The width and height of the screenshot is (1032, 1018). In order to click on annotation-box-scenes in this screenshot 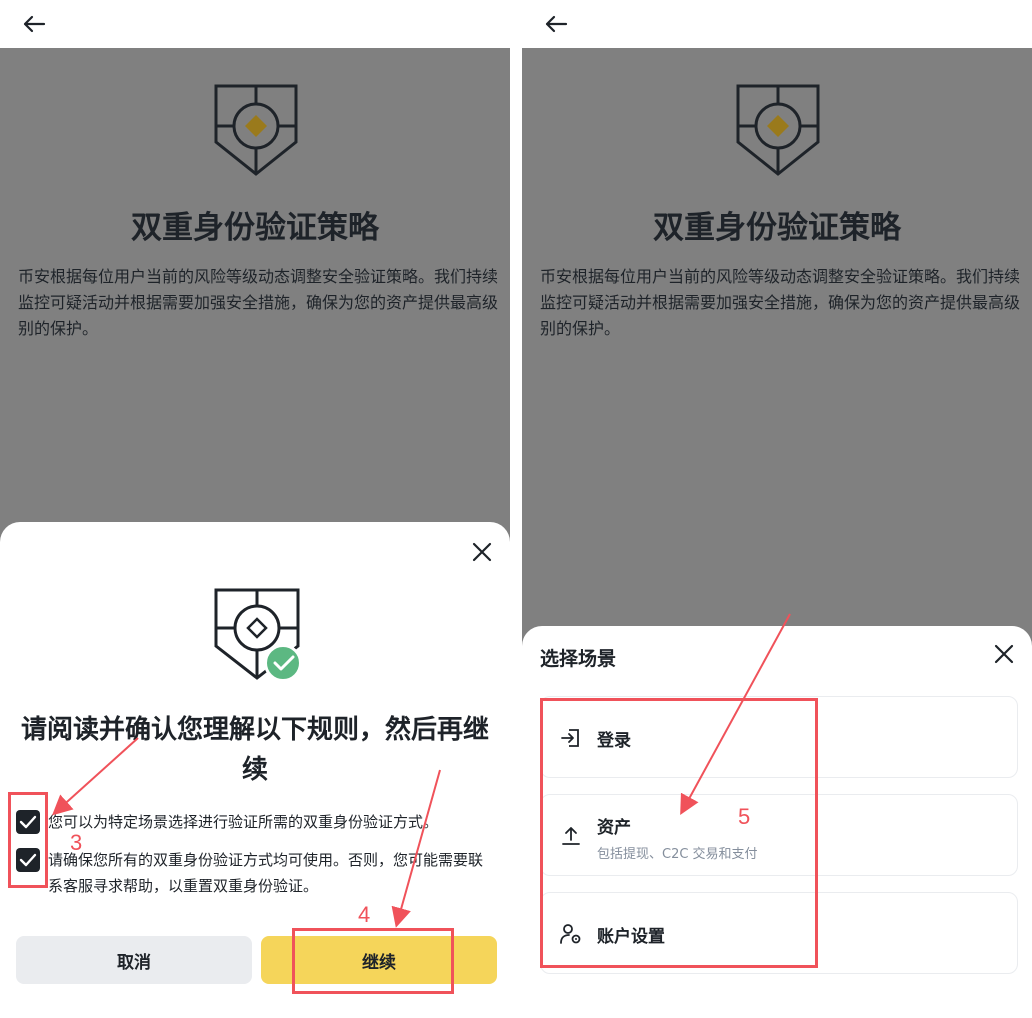, I will do `click(679, 833)`.